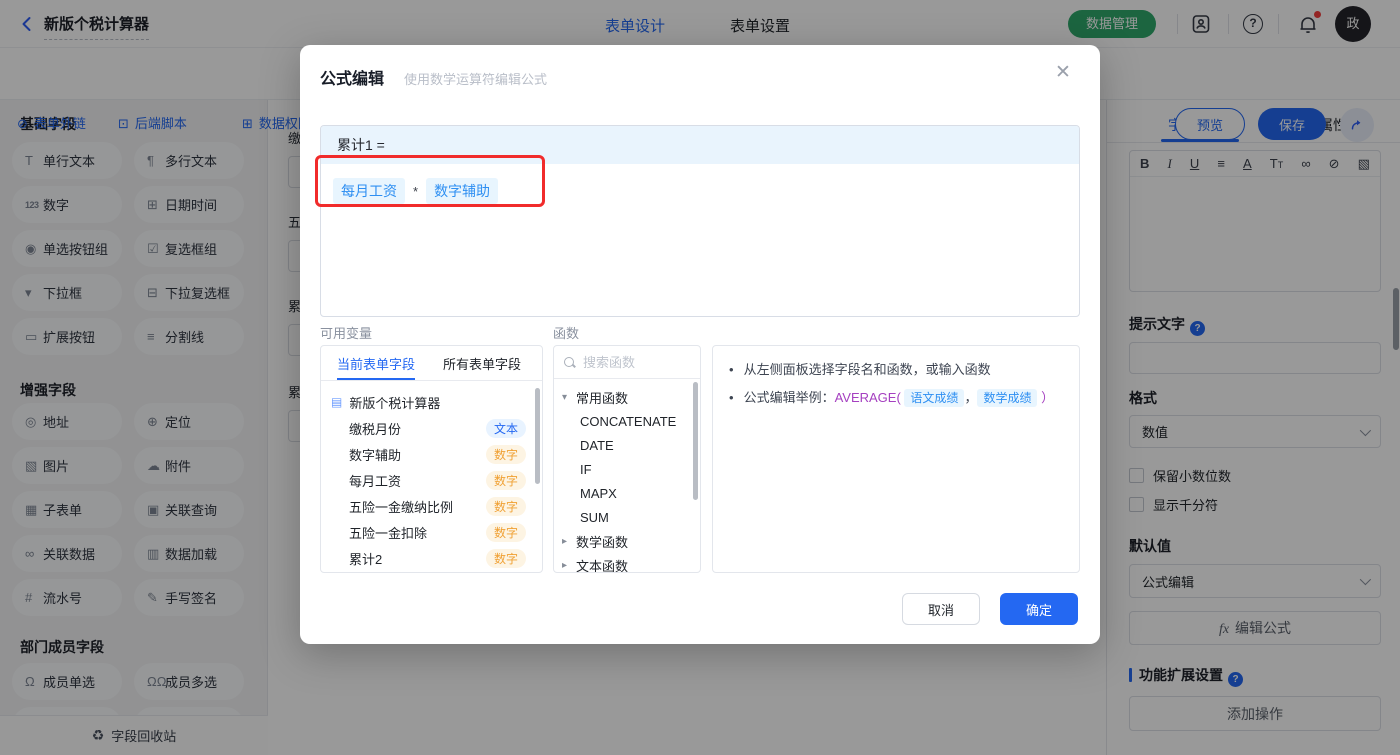 The width and height of the screenshot is (1400, 755). Describe the element at coordinates (566, 333) in the screenshot. I see `functions-label: 函数` at that location.